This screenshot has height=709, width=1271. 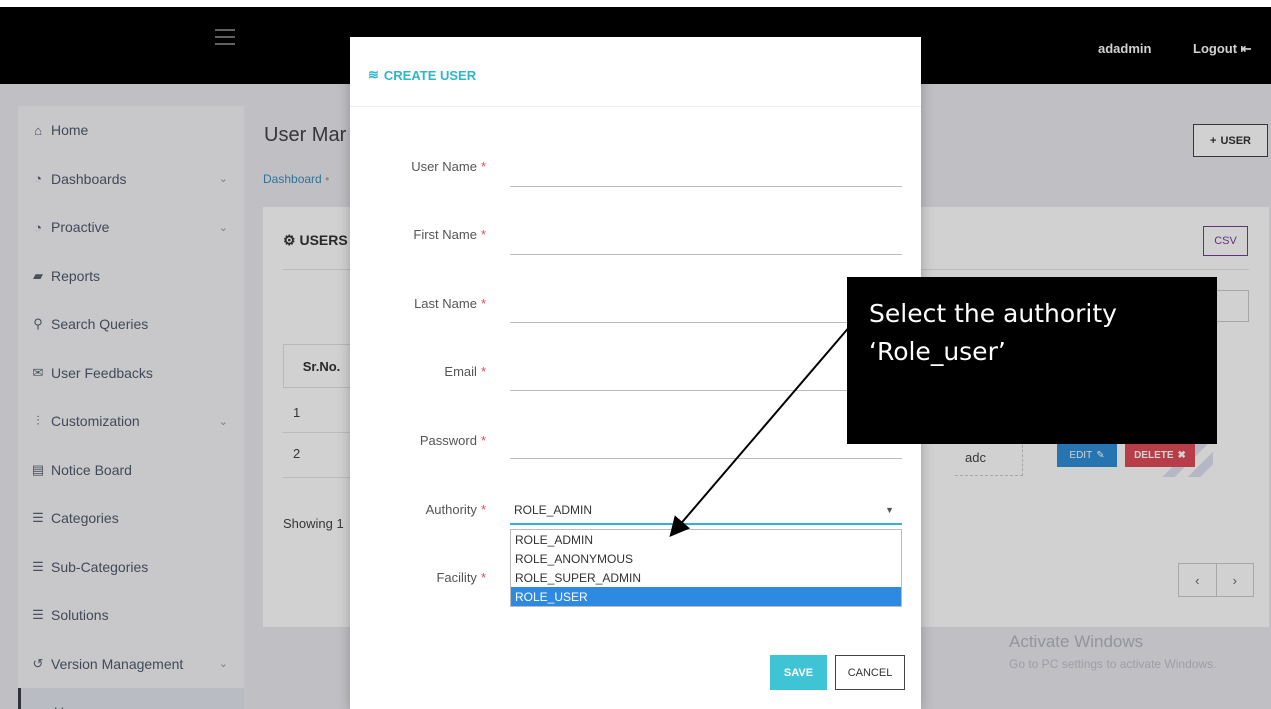 What do you see at coordinates (445, 234) in the screenshot?
I see `first-name-label-text: First Name` at bounding box center [445, 234].